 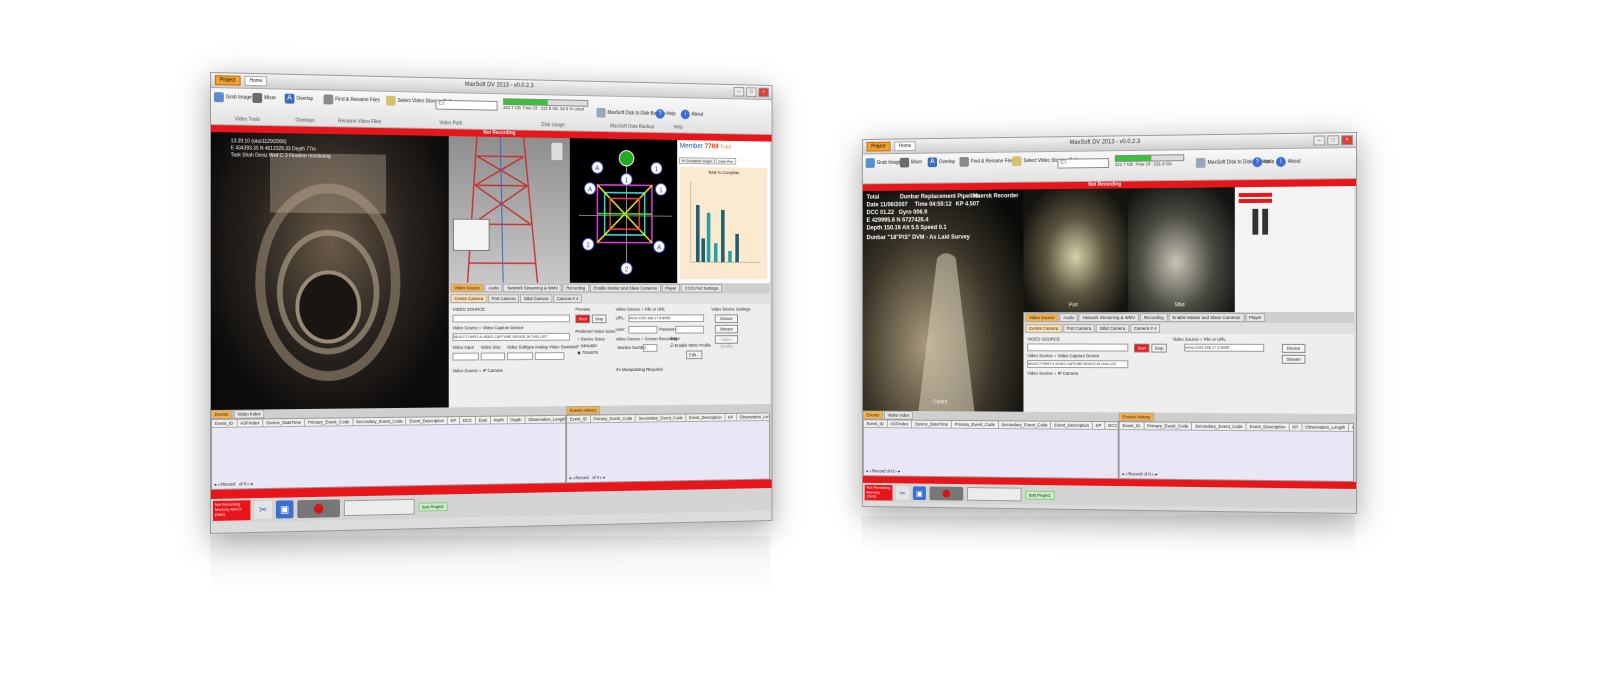 What do you see at coordinates (1078, 347) in the screenshot?
I see `video-source-select` at bounding box center [1078, 347].